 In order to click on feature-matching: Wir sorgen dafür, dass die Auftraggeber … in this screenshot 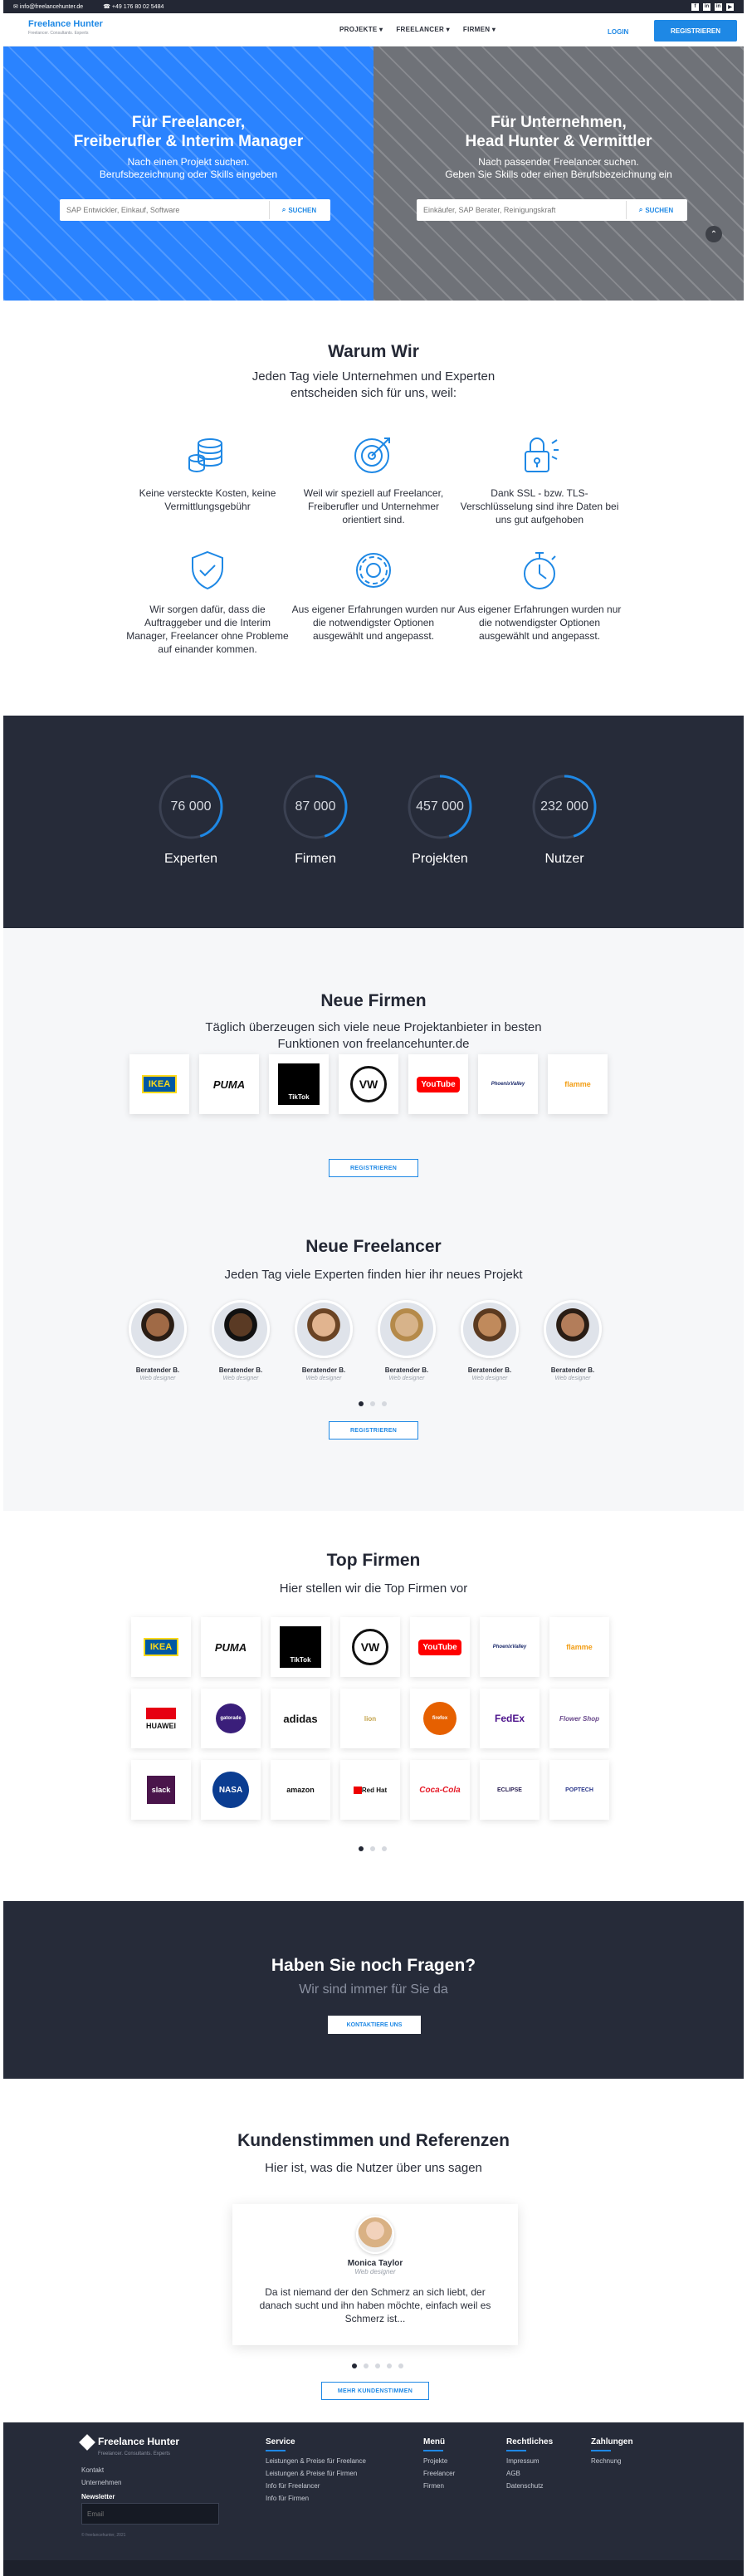, I will do `click(207, 602)`.